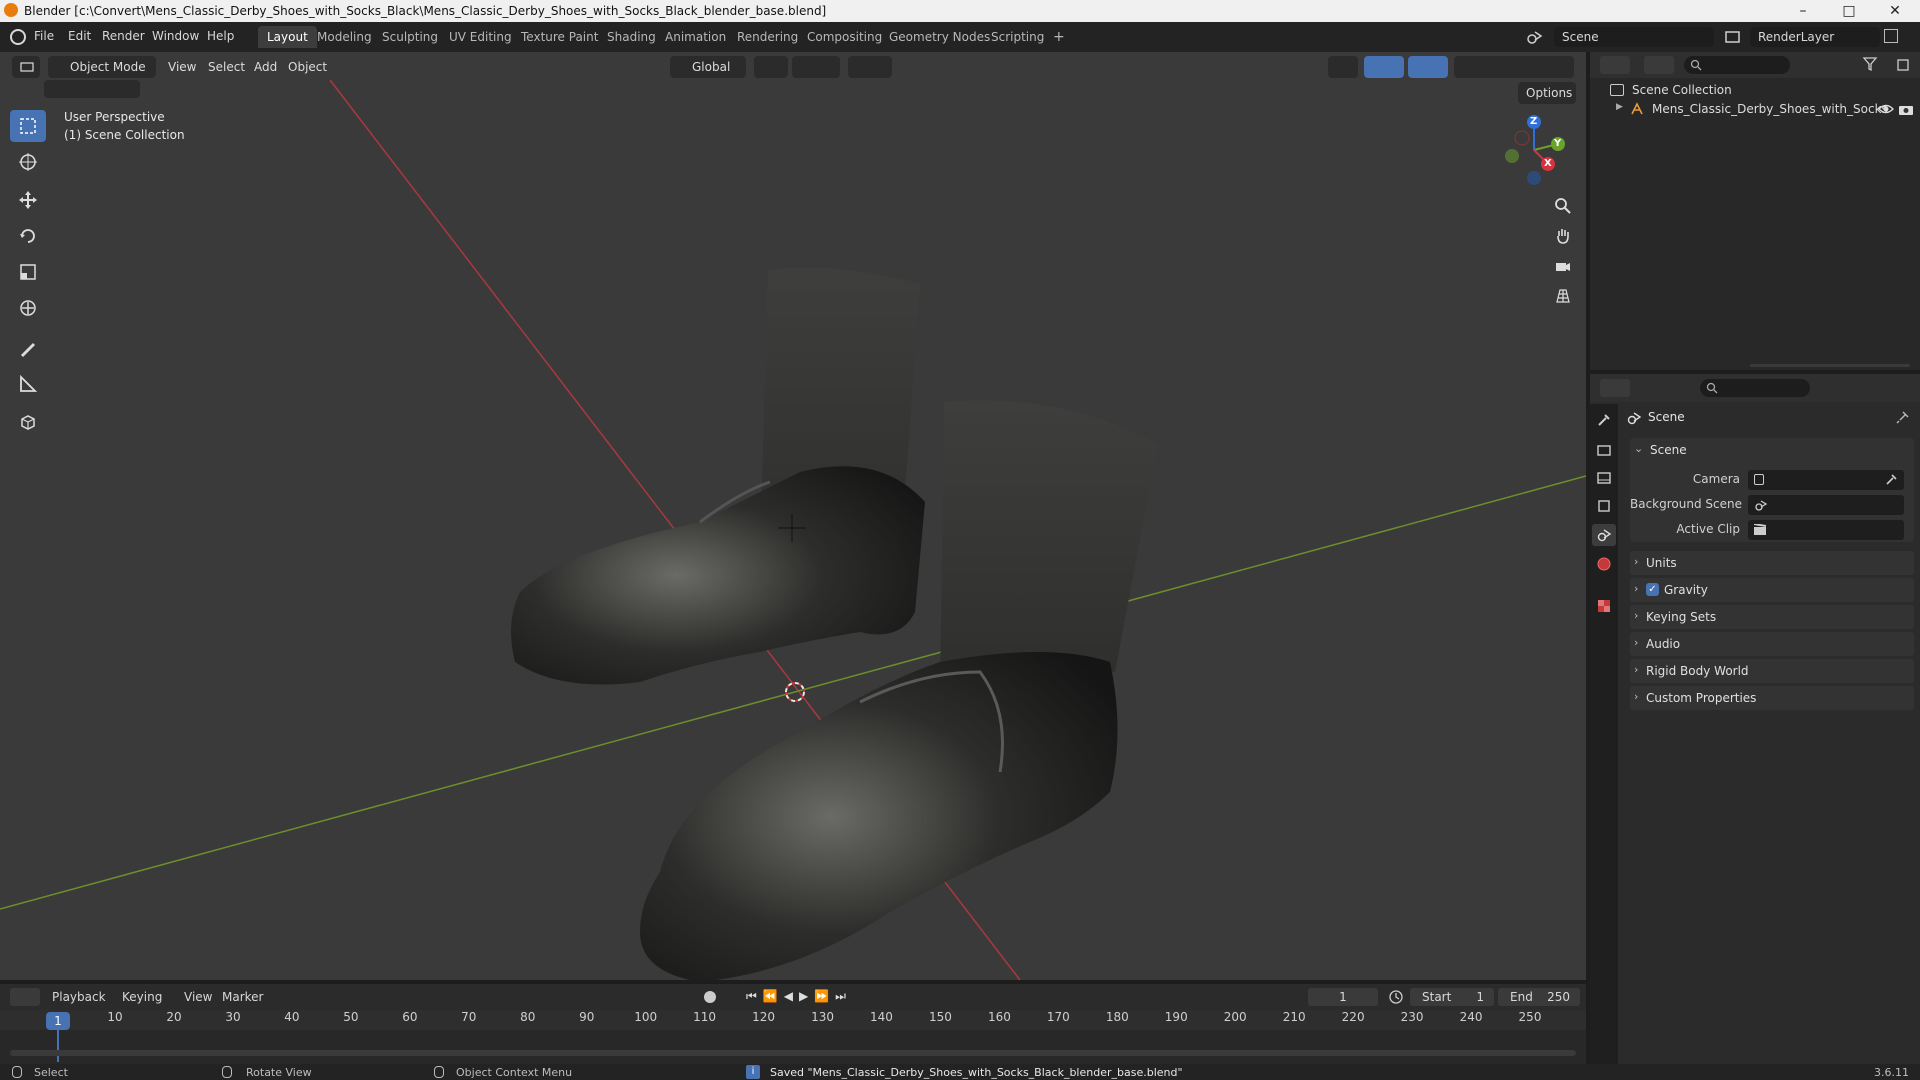  What do you see at coordinates (1877, 65) in the screenshot?
I see `filter-icon` at bounding box center [1877, 65].